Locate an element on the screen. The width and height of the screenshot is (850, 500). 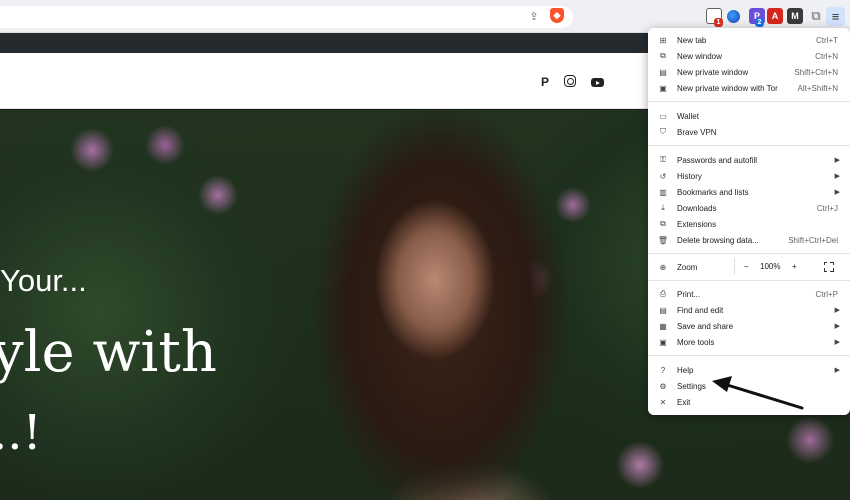
annotation-arrow-icon is located at coordinates (758, 393).